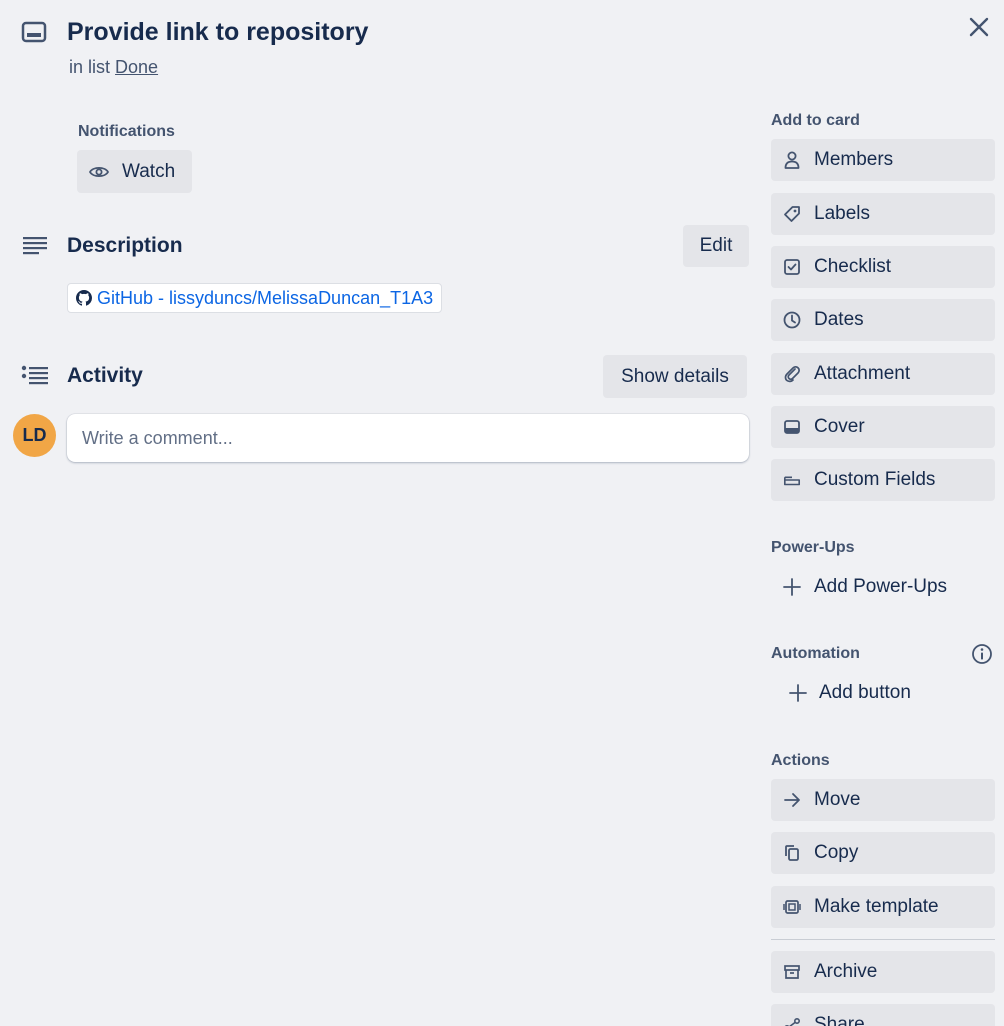 The width and height of the screenshot is (1004, 1026). I want to click on description-icon, so click(35, 246).